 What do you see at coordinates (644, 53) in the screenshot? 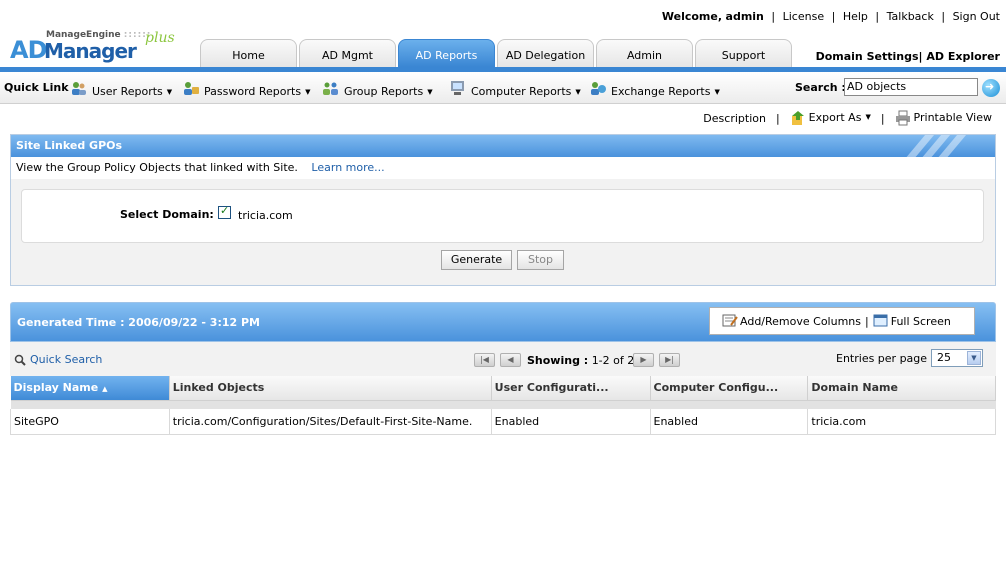
I see `tab-admin: Admin` at bounding box center [644, 53].